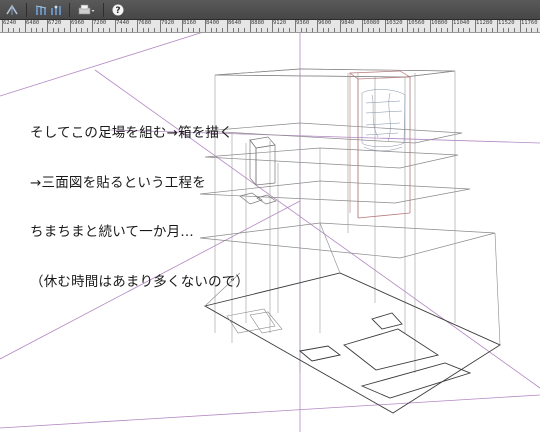 Image resolution: width=540 pixels, height=432 pixels. Describe the element at coordinates (348, 23) in the screenshot. I see `ruler-label: 9840` at that location.